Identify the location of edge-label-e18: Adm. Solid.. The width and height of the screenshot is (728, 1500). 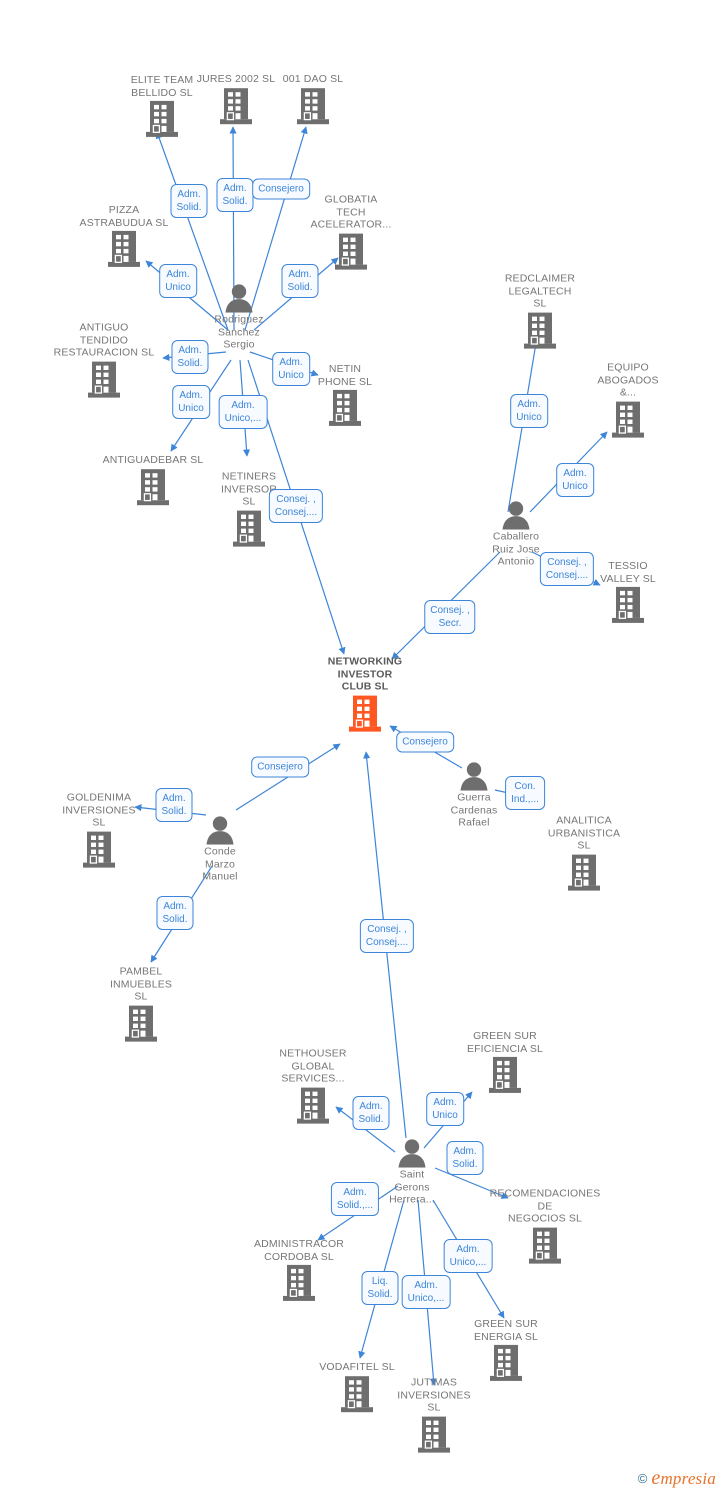
(174, 805).